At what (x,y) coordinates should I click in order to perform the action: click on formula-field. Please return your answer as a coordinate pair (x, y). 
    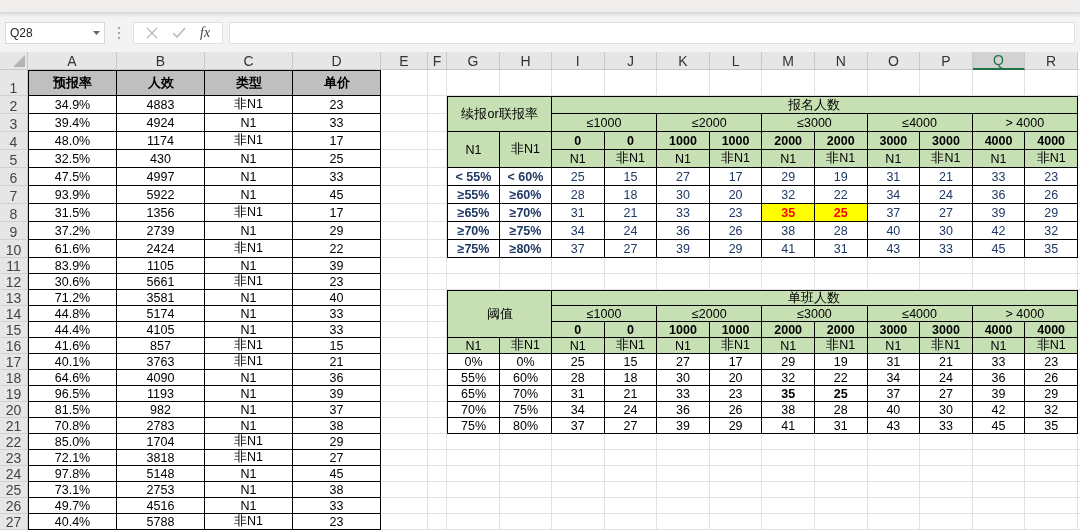
    Looking at the image, I should click on (652, 33).